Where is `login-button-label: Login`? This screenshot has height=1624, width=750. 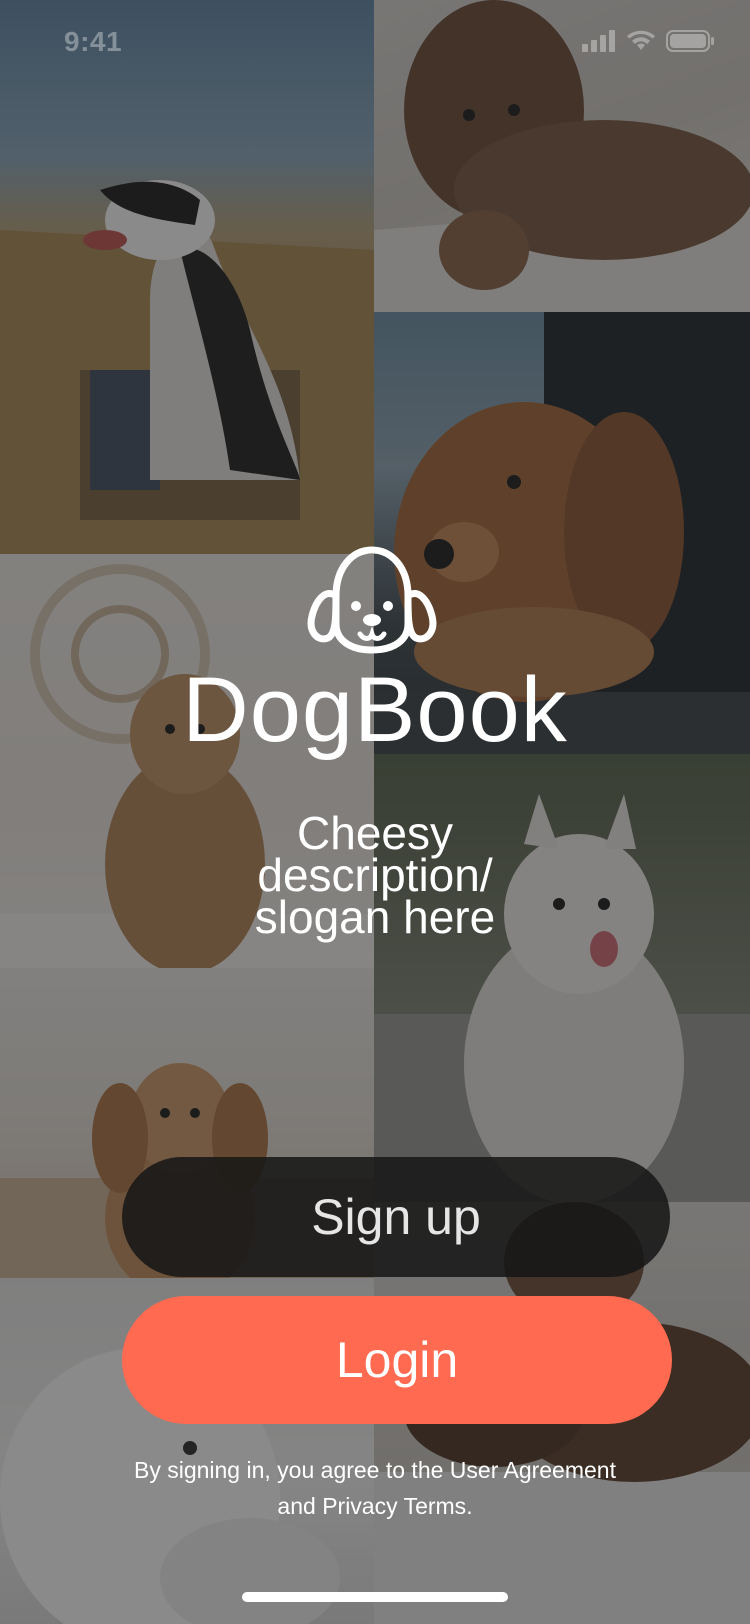
login-button-label: Login is located at coordinates (397, 1360).